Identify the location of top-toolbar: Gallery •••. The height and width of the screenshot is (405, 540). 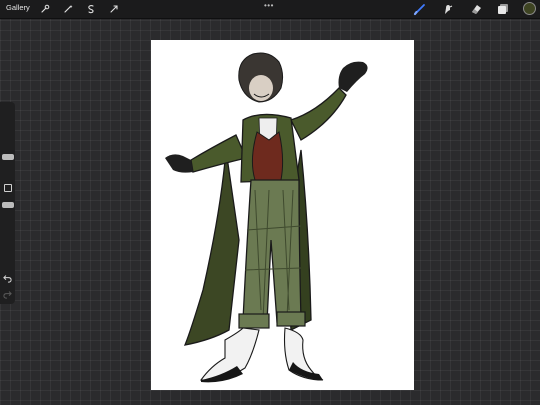
(270, 9).